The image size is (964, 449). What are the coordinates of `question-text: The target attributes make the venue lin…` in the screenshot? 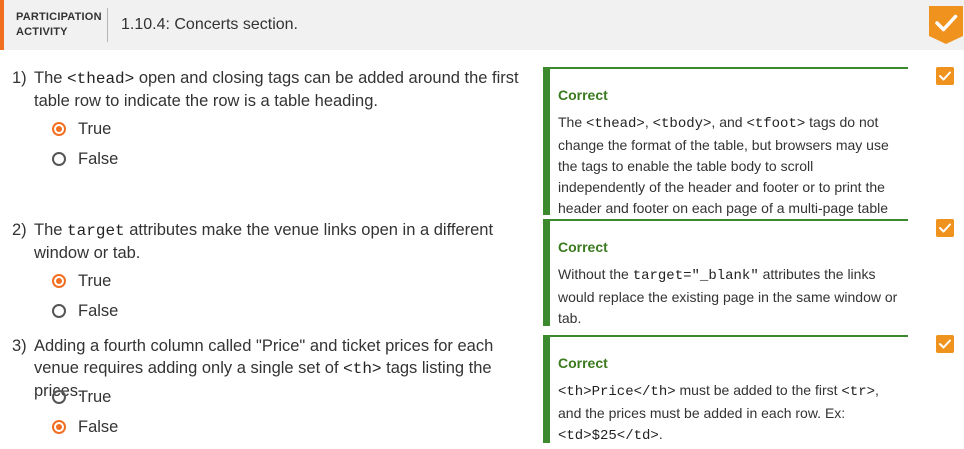 It's located at (264, 241).